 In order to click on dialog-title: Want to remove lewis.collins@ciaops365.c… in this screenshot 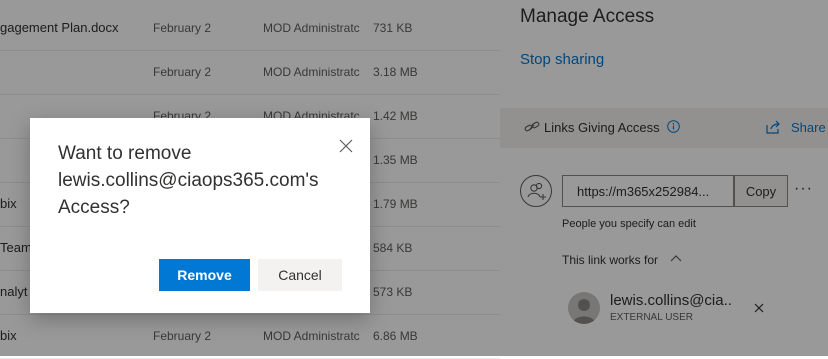, I will do `click(188, 180)`.